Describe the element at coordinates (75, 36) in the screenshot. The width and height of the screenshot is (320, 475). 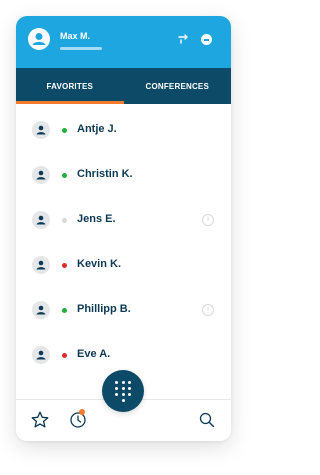
I see `user-name: Max M.` at that location.